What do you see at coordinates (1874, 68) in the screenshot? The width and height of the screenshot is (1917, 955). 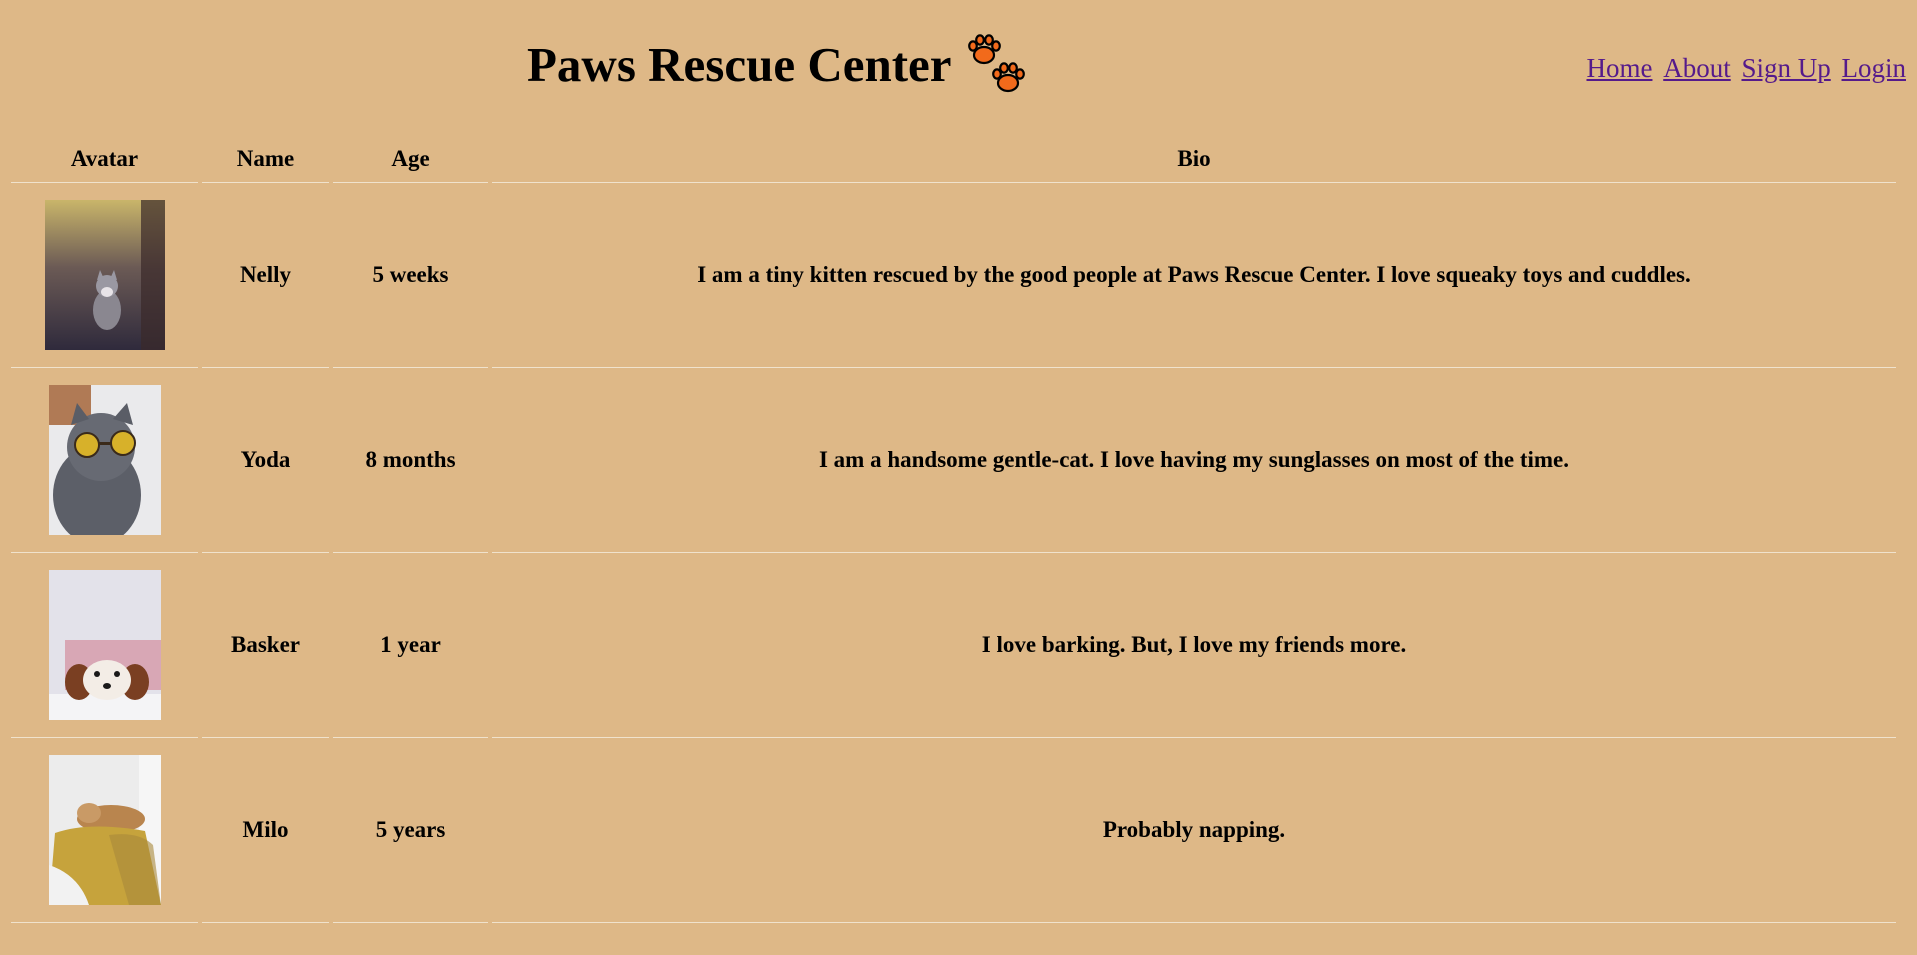 I see `nav-link-login: Login` at bounding box center [1874, 68].